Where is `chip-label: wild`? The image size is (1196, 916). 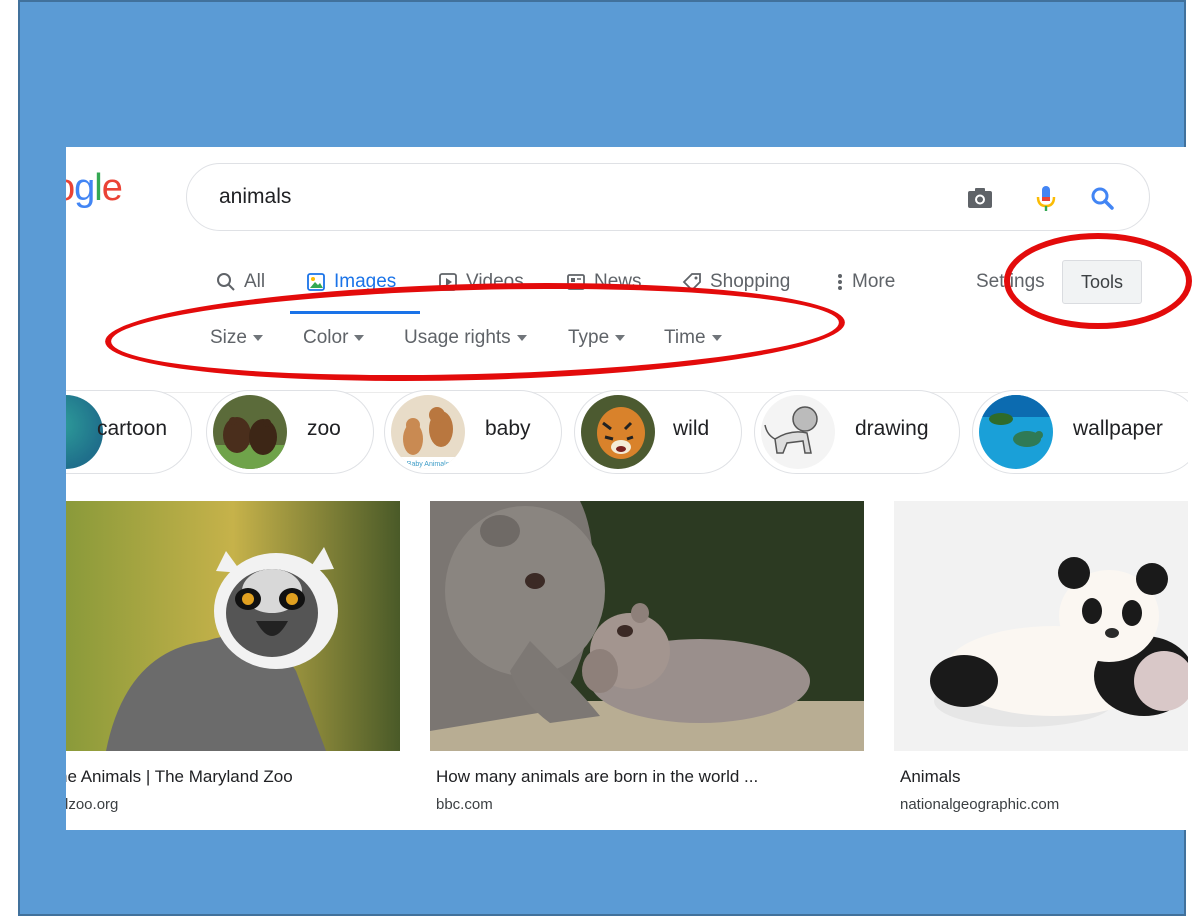
chip-label: wild is located at coordinates (691, 428).